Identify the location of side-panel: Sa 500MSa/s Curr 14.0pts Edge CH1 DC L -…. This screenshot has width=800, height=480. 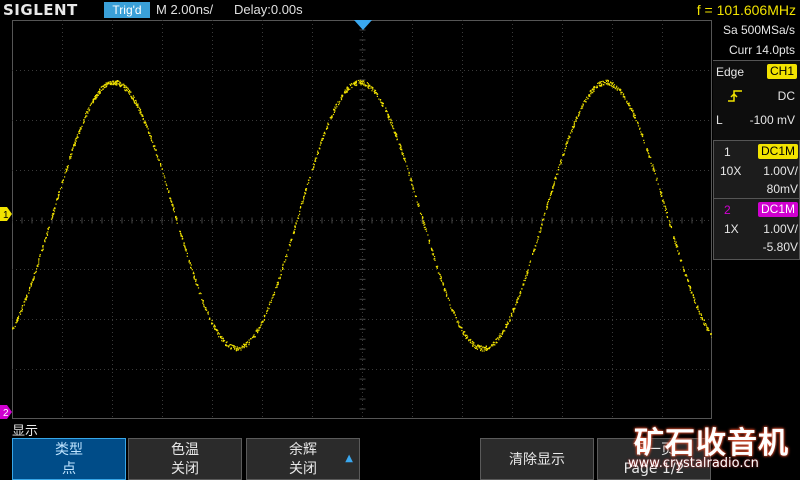
(756, 220).